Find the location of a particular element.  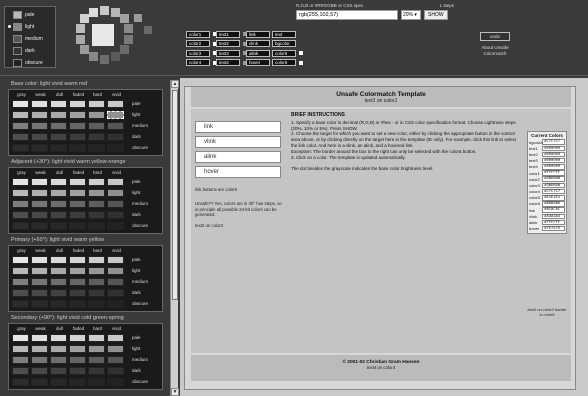

base-color-swatch is located at coordinates (103, 35).